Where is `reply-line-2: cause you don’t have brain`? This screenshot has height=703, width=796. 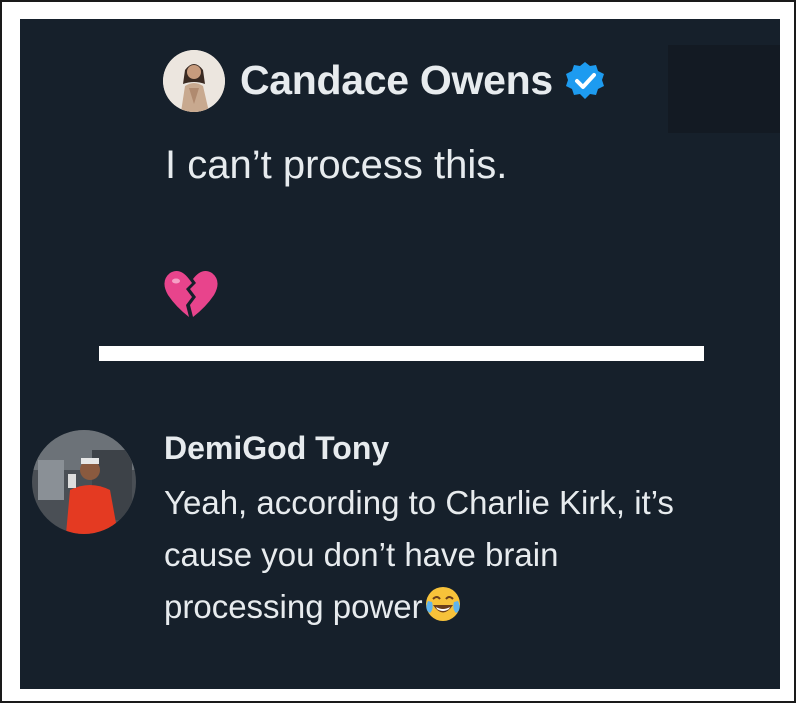 reply-line-2: cause you don’t have brain is located at coordinates (361, 554).